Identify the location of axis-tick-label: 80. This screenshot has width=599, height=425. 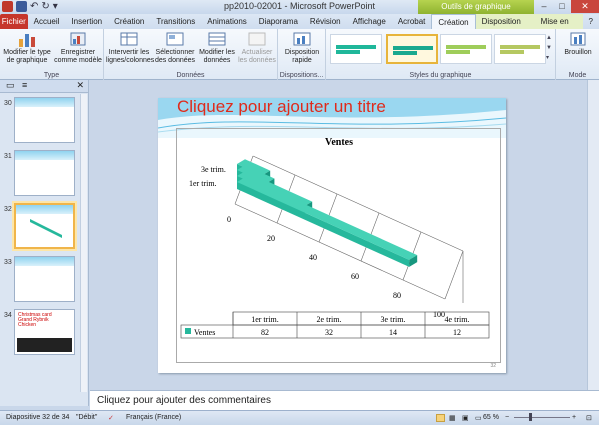
(397, 295).